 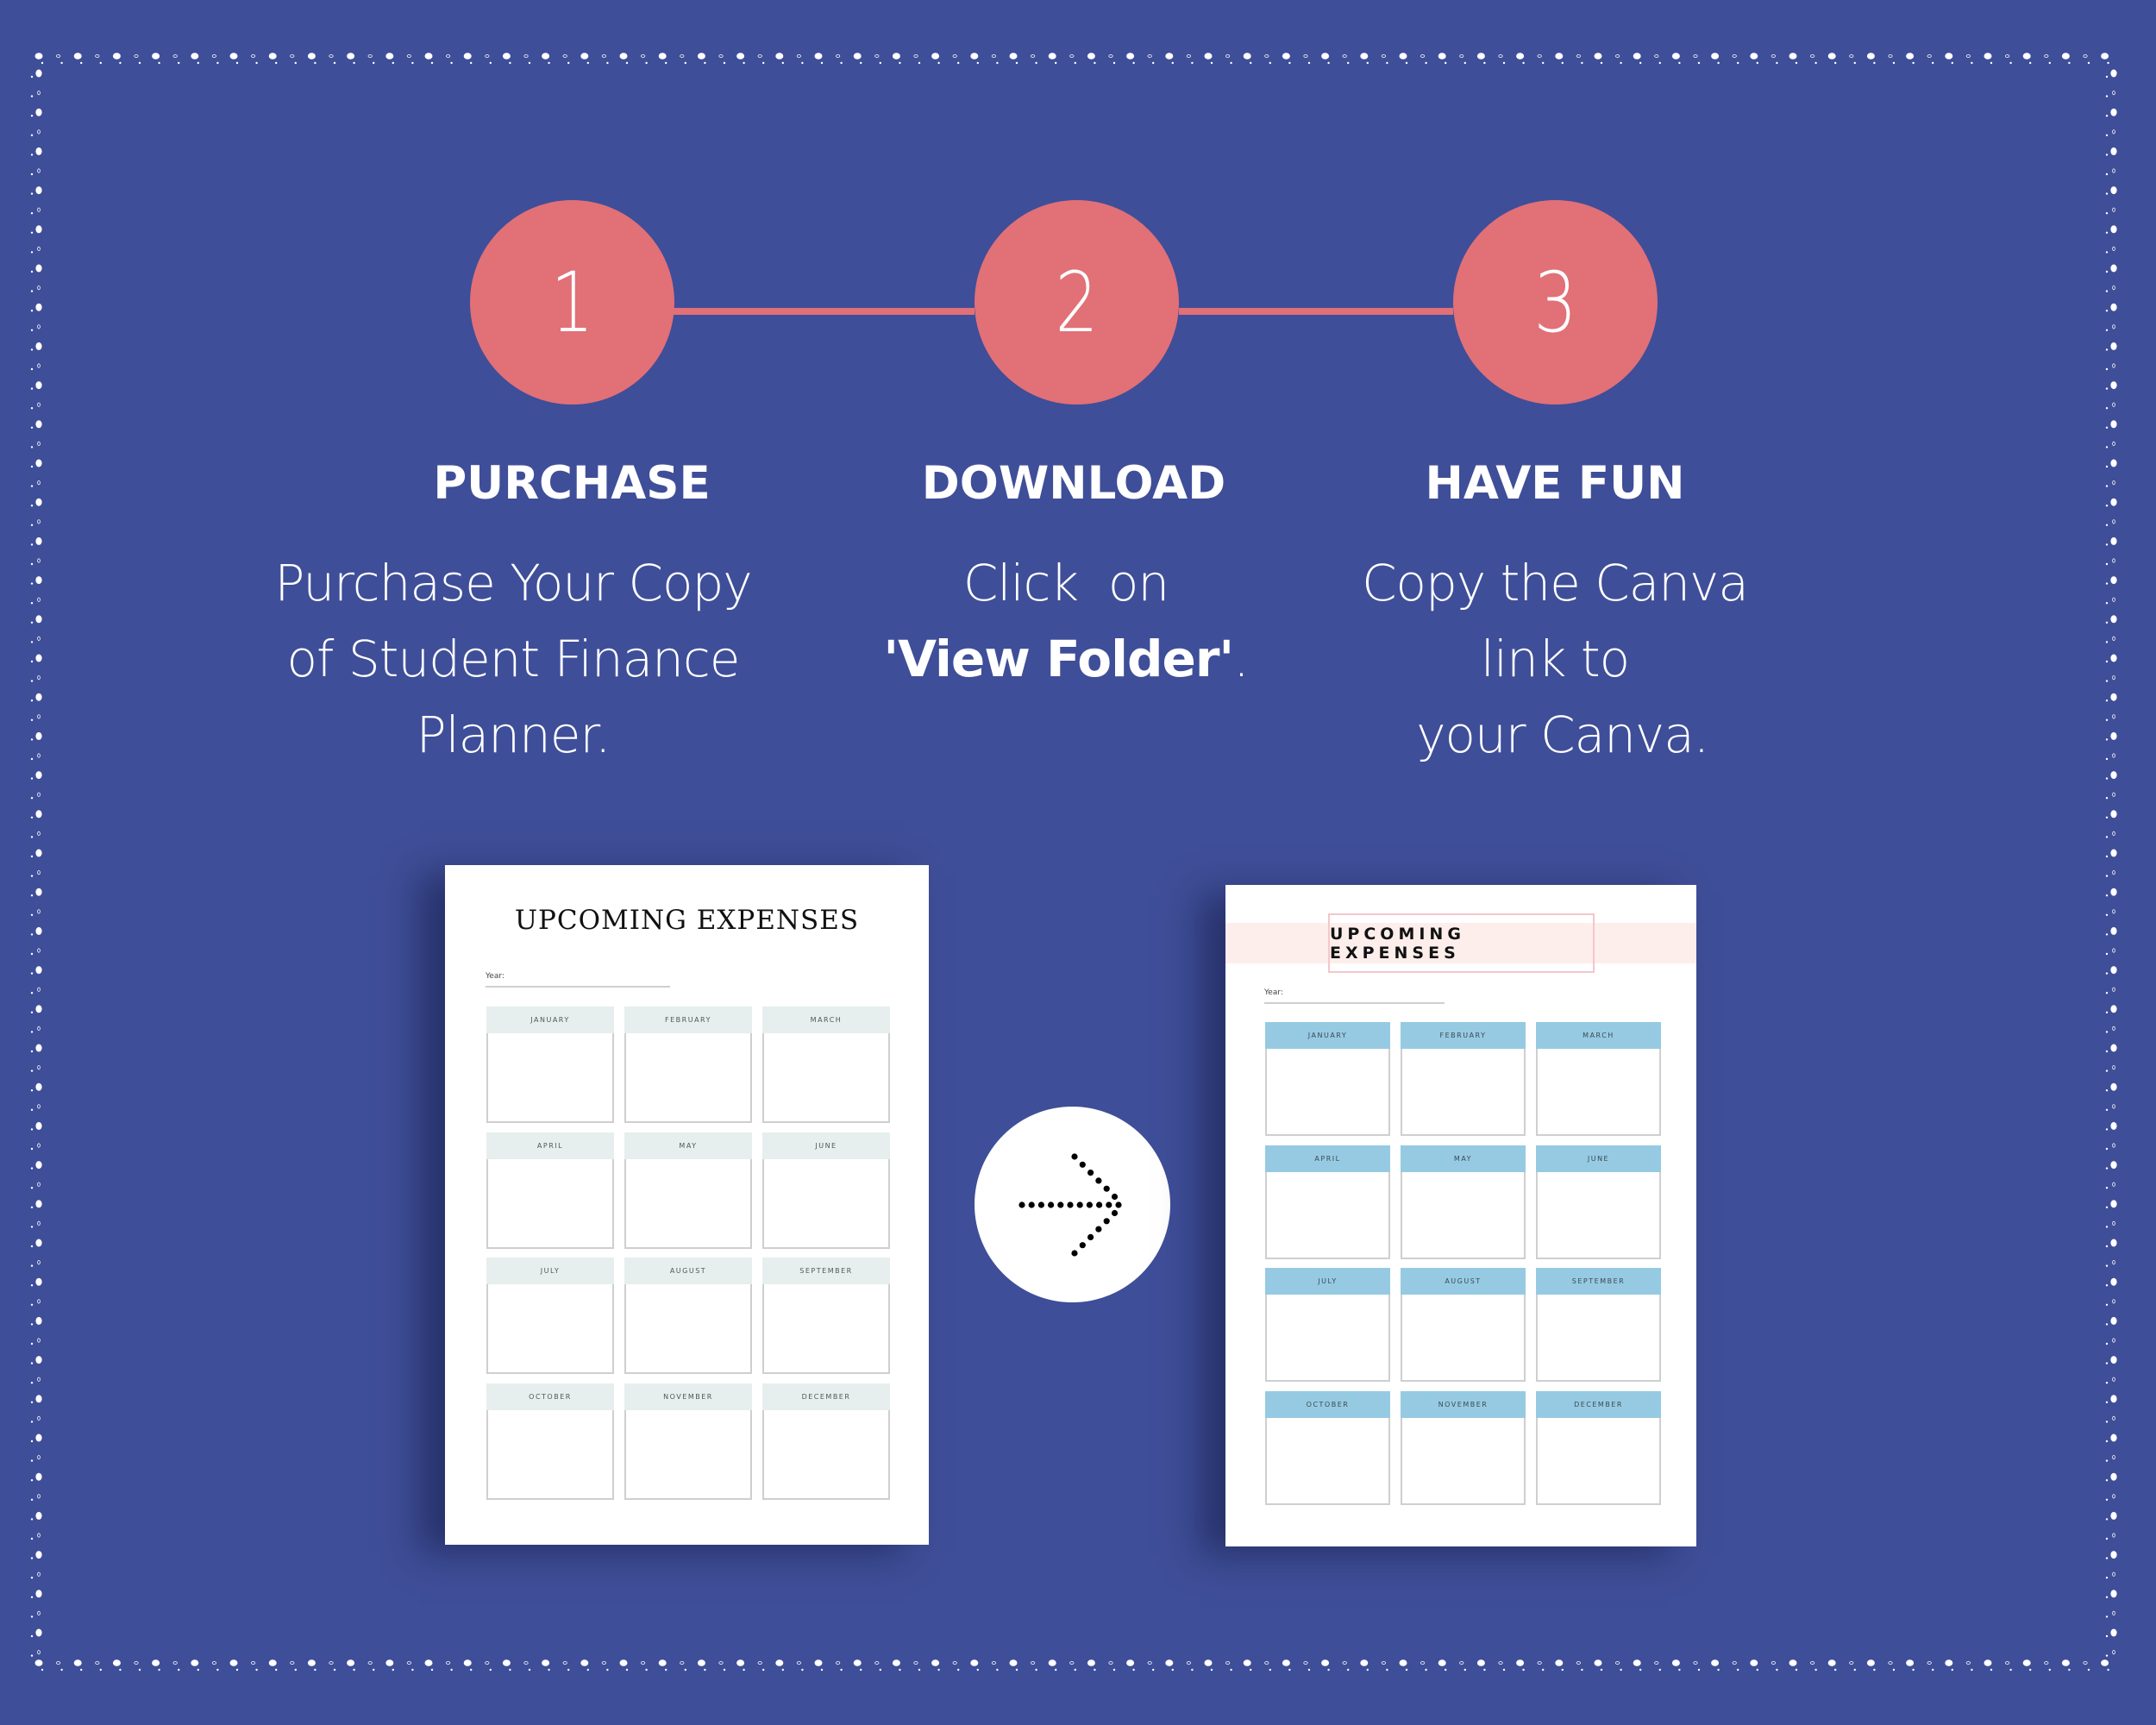 What do you see at coordinates (1066, 659) in the screenshot?
I see `step-2-line-2: 'View Folder'.` at bounding box center [1066, 659].